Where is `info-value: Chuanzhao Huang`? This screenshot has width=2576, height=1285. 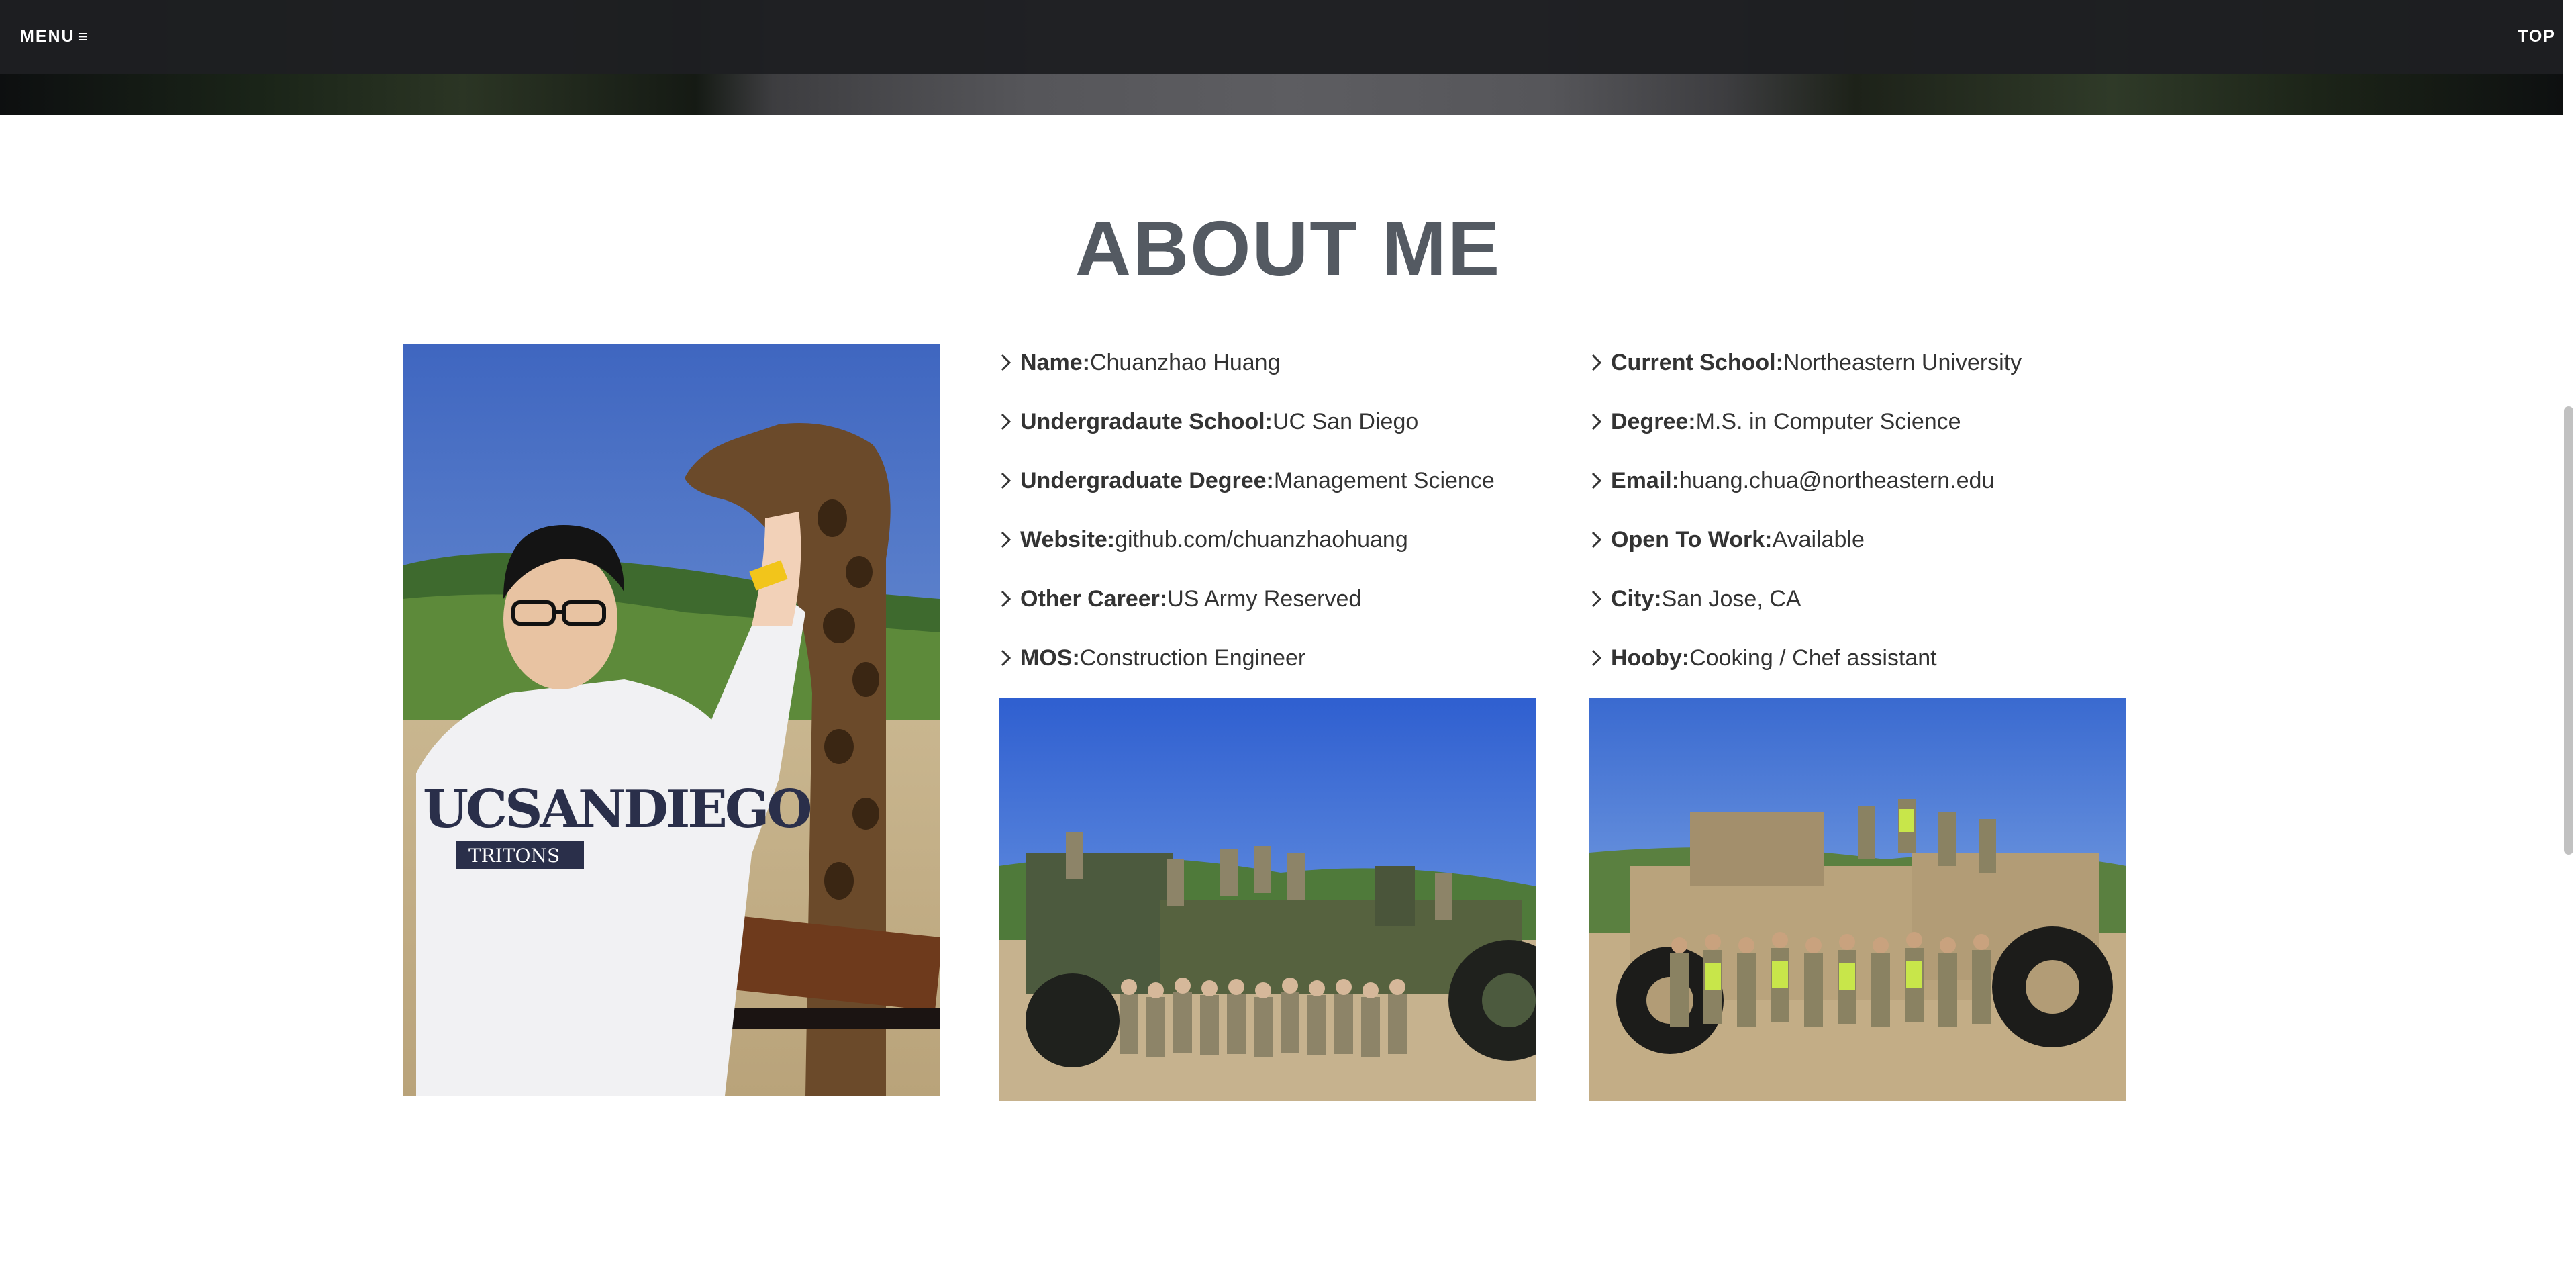
info-value: Chuanzhao Huang is located at coordinates (1185, 362).